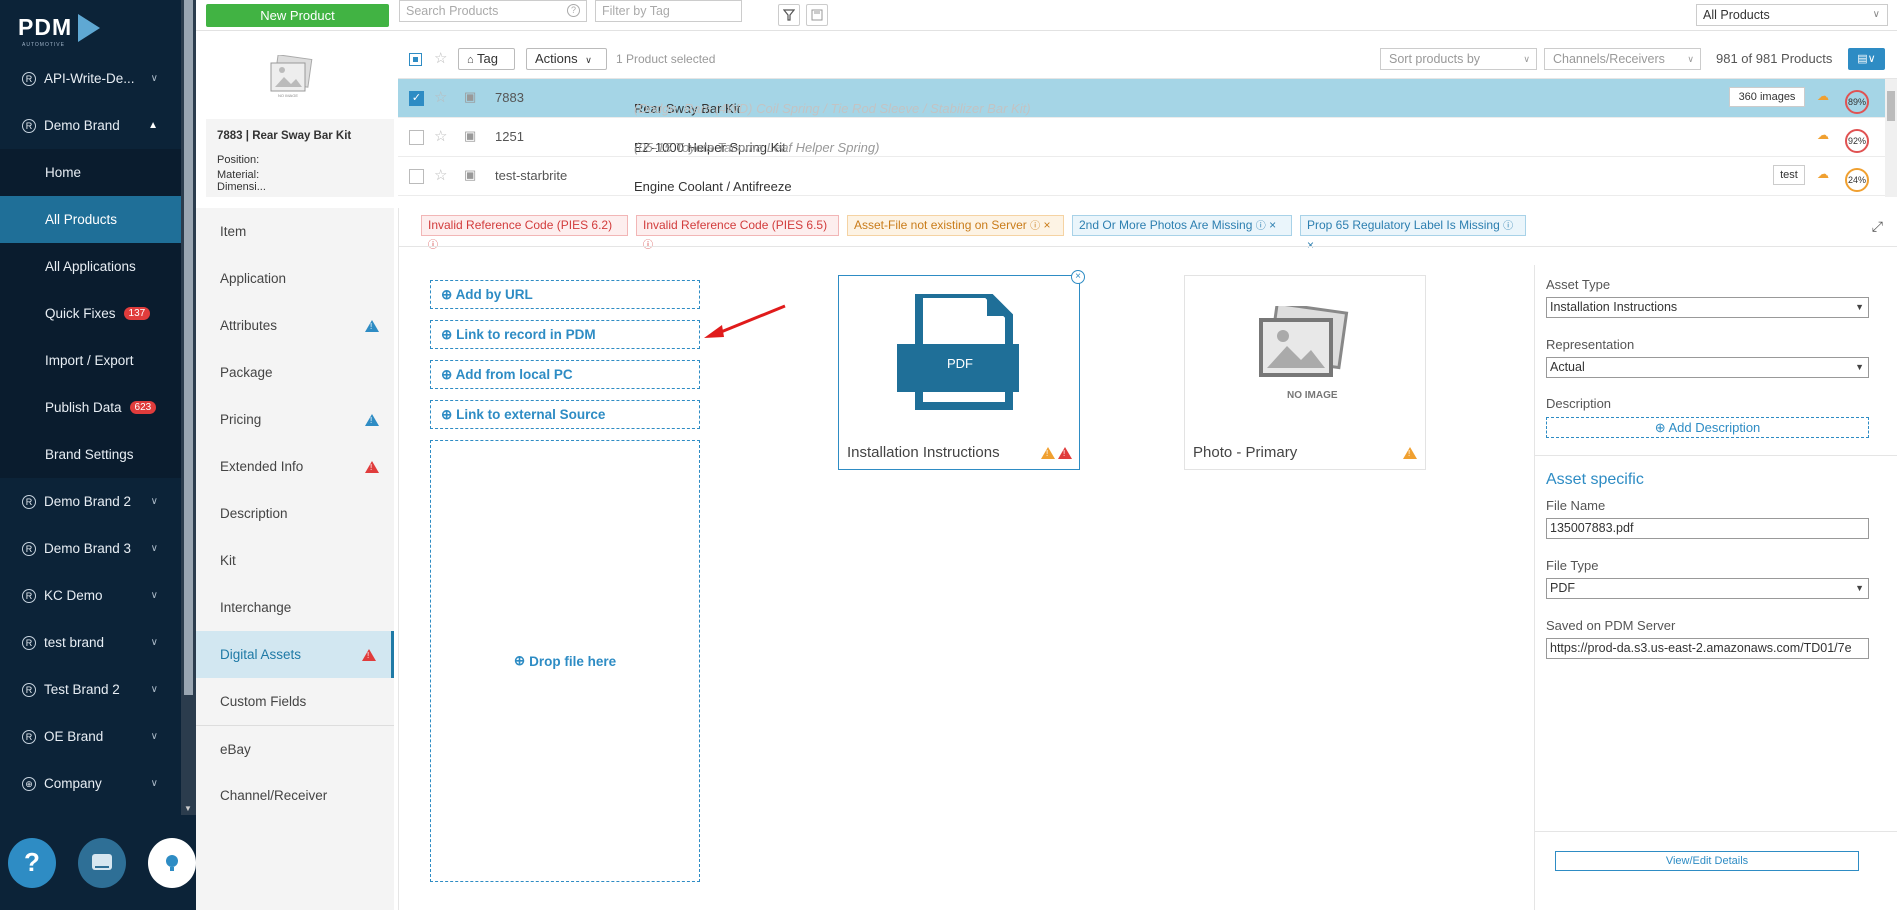 This screenshot has width=1897, height=910. What do you see at coordinates (1866, 59) in the screenshot?
I see `column-settings-button: ▤∨` at bounding box center [1866, 59].